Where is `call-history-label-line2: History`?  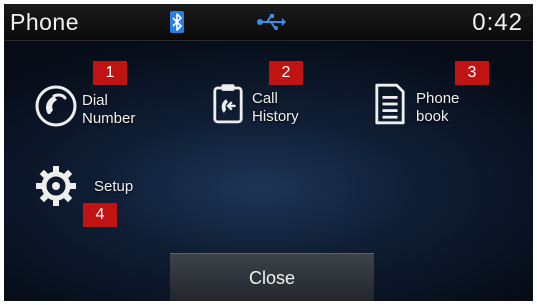 call-history-label-line2: History is located at coordinates (275, 116).